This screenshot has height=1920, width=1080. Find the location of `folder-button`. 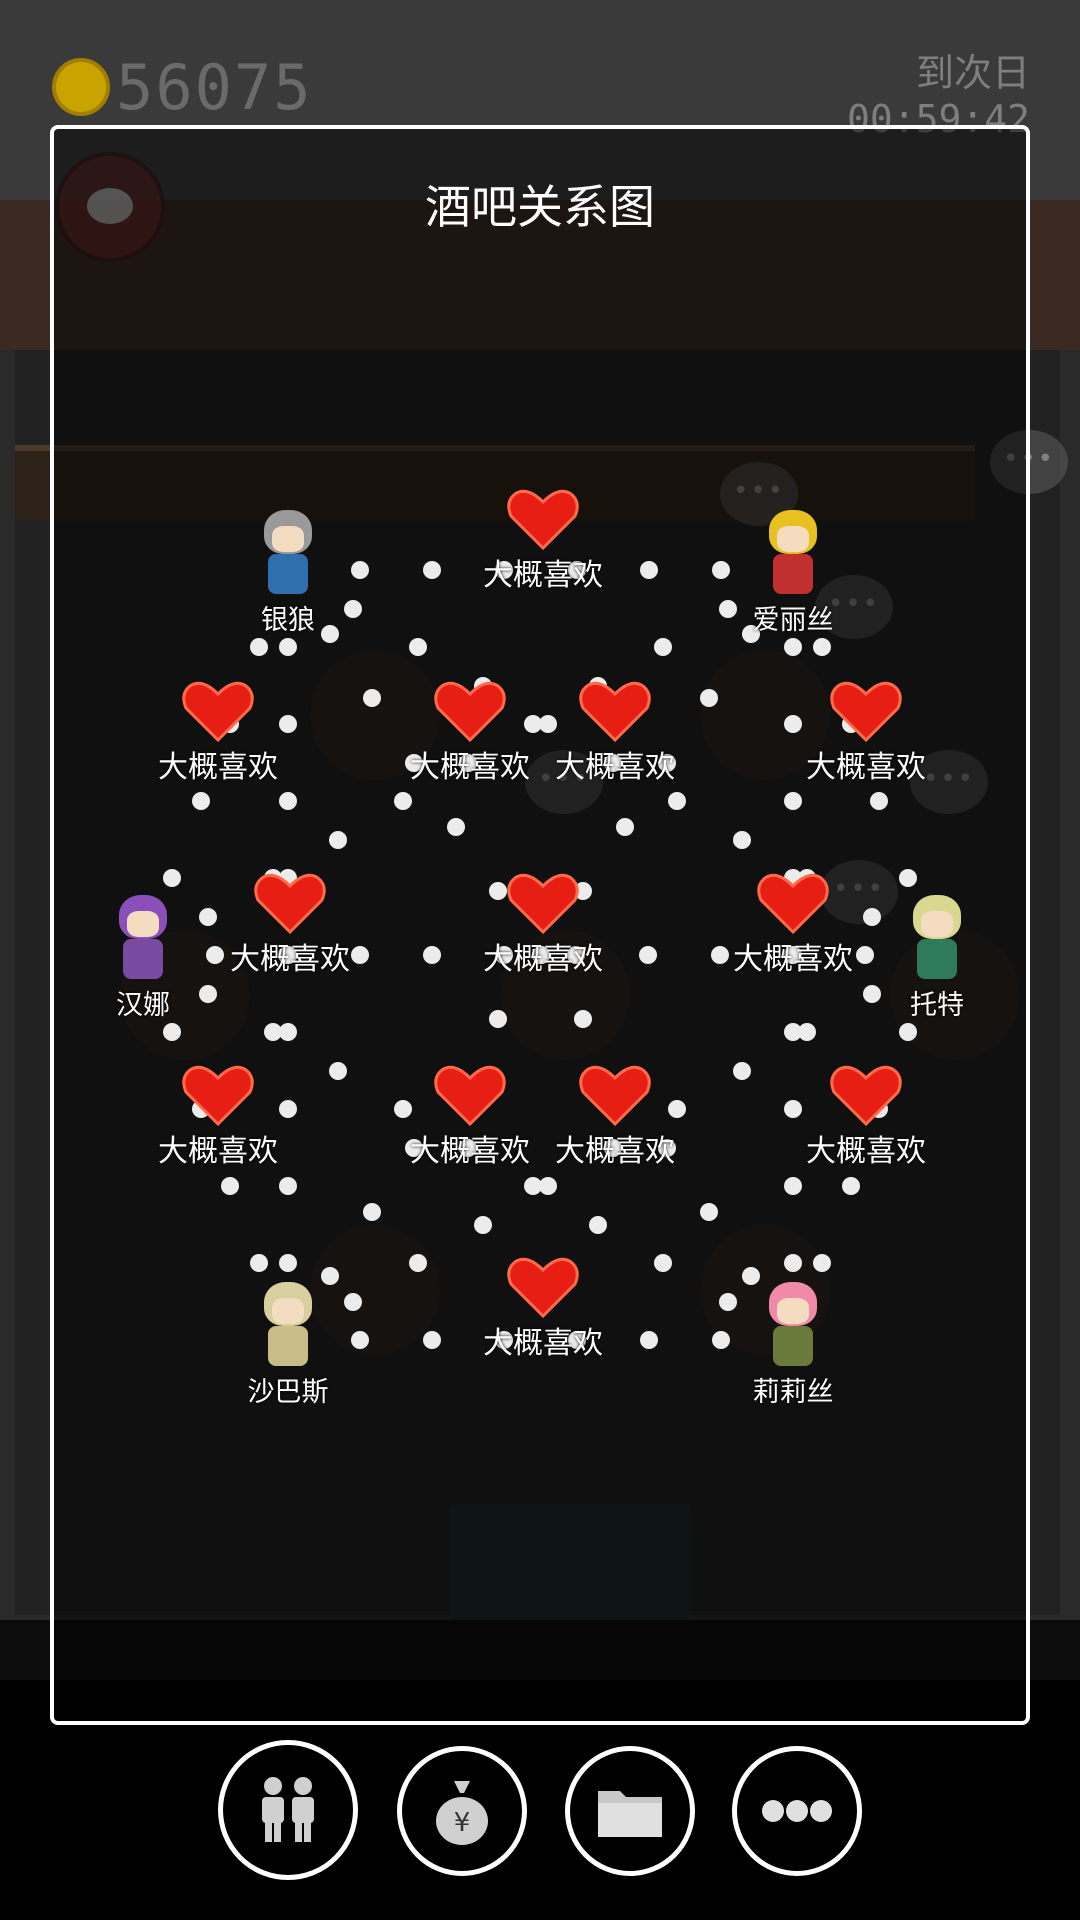

folder-button is located at coordinates (630, 1811).